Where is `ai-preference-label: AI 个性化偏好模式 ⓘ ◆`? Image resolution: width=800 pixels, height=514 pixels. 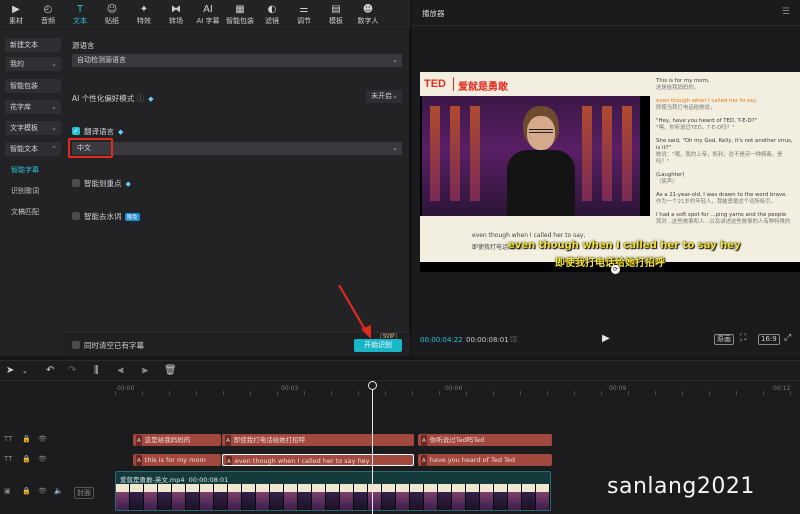 ai-preference-label: AI 个性化偏好模式 ⓘ ◆ is located at coordinates (113, 98).